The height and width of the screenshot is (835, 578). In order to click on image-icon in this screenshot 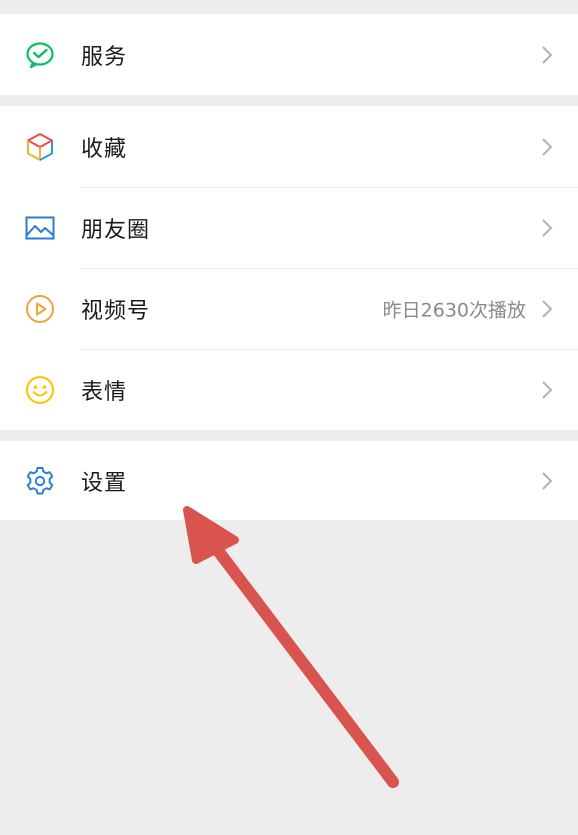, I will do `click(40, 228)`.